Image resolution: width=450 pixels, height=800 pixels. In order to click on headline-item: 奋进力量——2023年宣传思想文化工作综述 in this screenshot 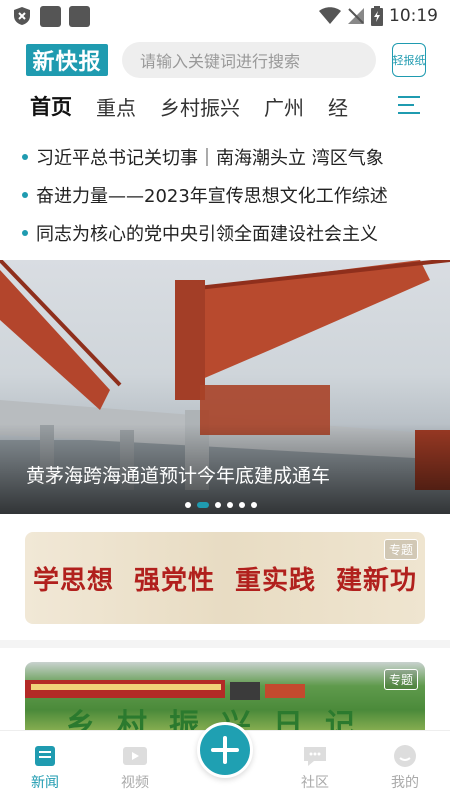, I will do `click(224, 195)`.